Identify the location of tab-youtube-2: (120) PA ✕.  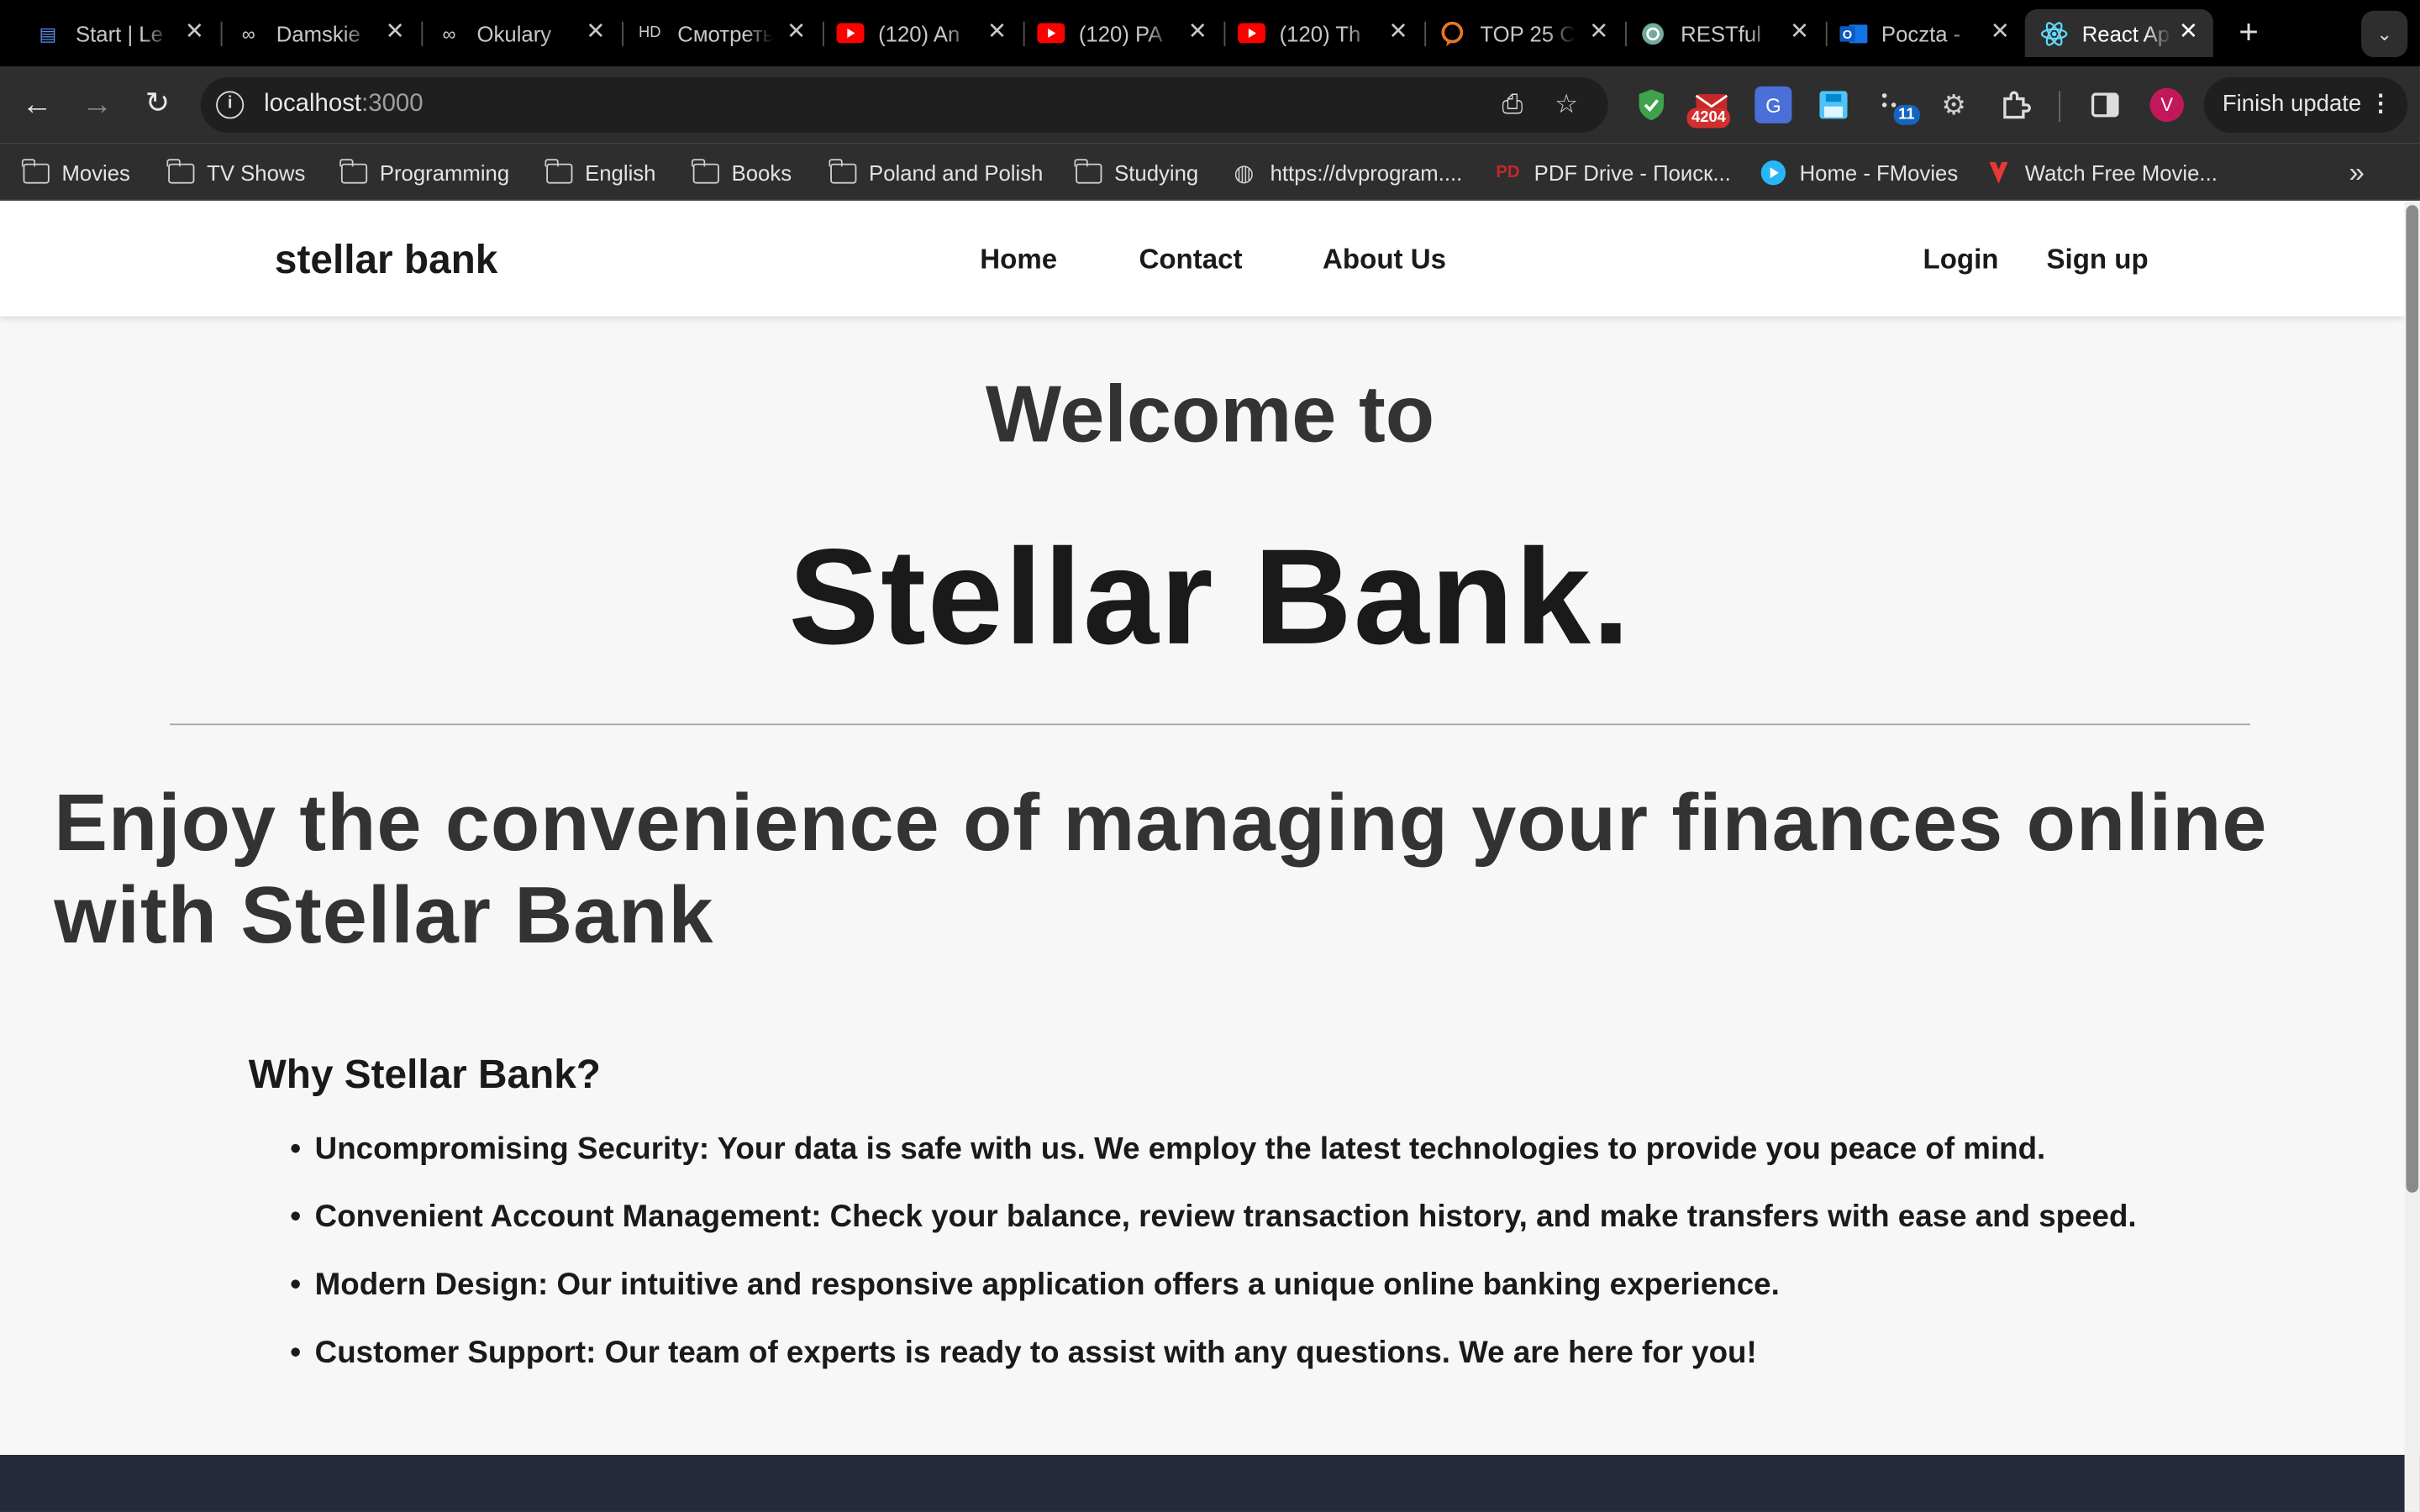
(1124, 33).